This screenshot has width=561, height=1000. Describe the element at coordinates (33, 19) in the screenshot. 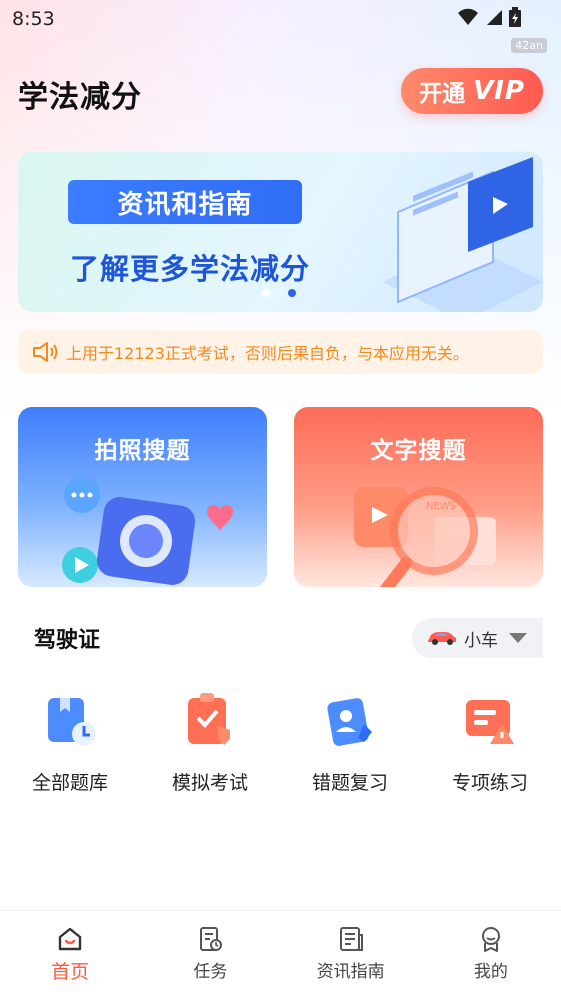

I see `status-time: 8:53` at that location.